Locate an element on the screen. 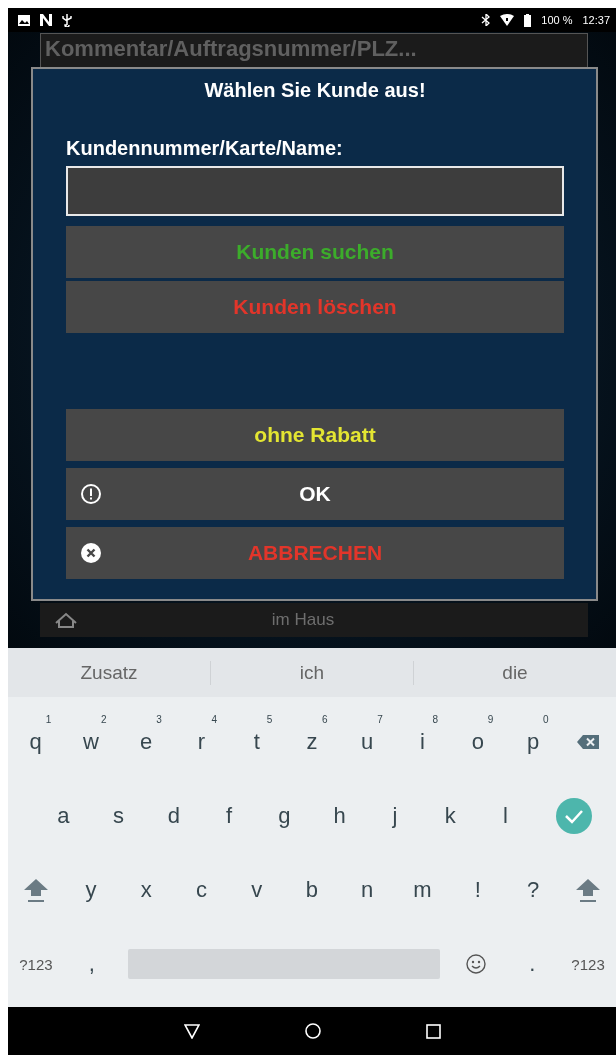 This screenshot has width=616, height=1055. key-hint: 3 is located at coordinates (159, 719).